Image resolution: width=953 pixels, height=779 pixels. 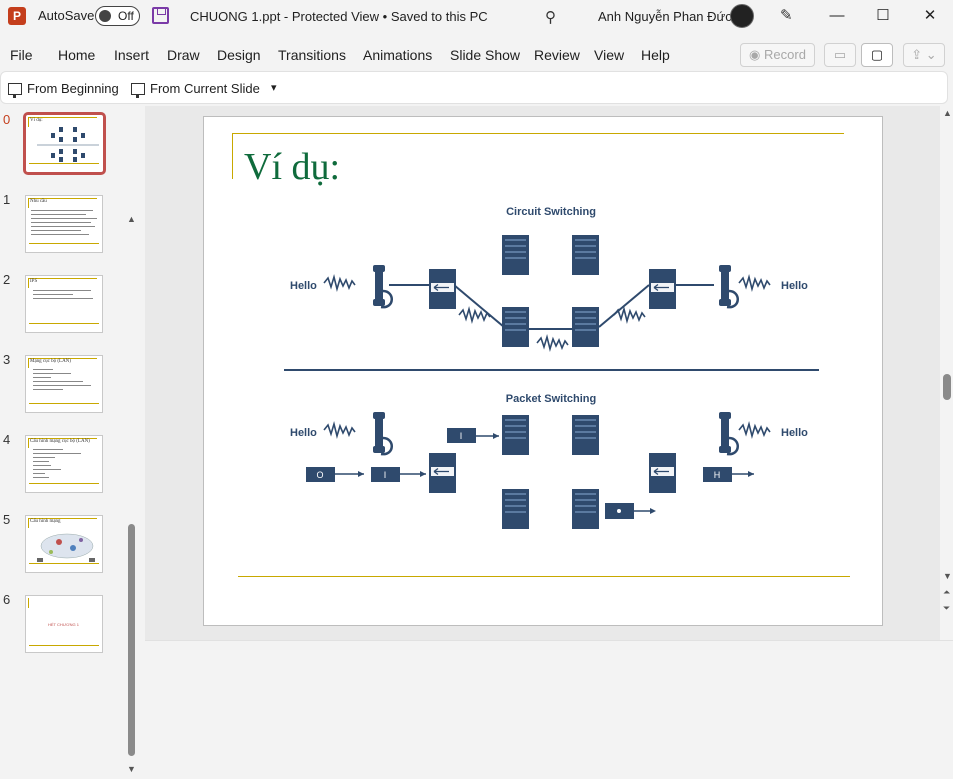 I want to click on user-name: Anh Nguyễn Phan Đức, so click(x=665, y=16).